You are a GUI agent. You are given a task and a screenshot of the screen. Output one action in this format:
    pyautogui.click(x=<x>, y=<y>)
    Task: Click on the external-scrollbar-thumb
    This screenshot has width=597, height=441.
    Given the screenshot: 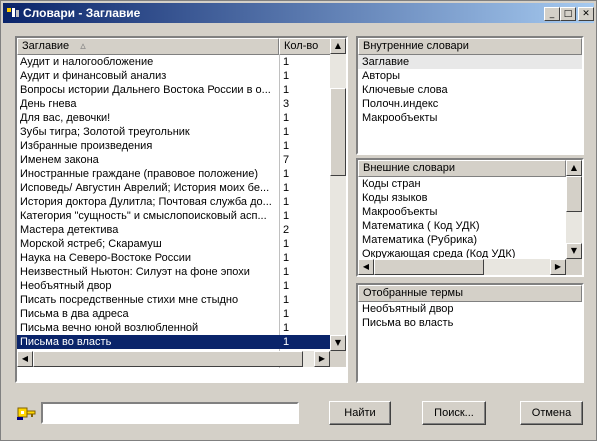 What is the action you would take?
    pyautogui.click(x=574, y=194)
    